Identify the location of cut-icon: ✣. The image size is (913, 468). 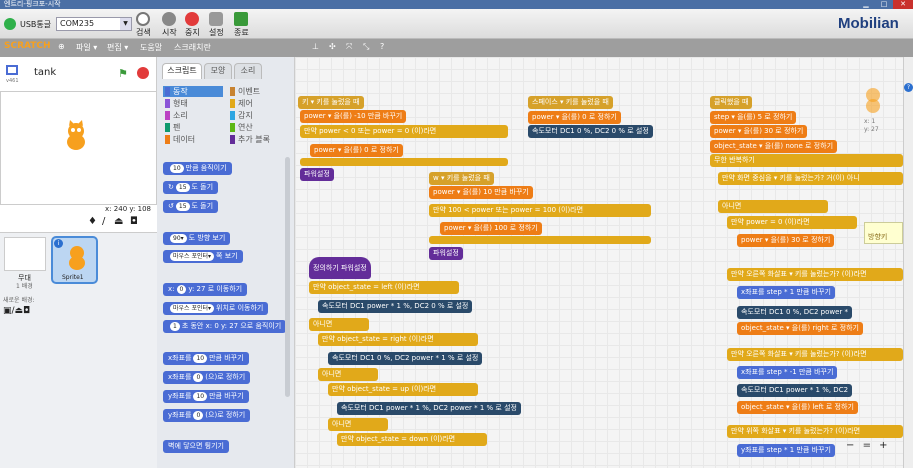
(332, 46).